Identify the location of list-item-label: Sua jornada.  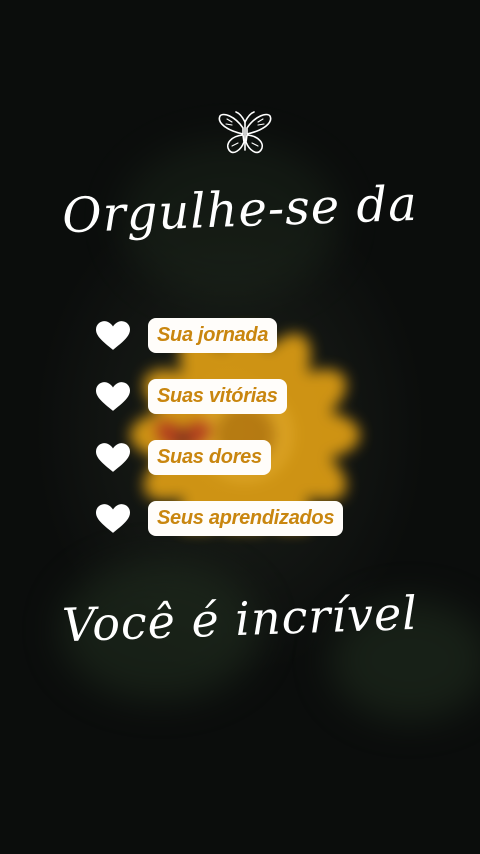
(213, 335).